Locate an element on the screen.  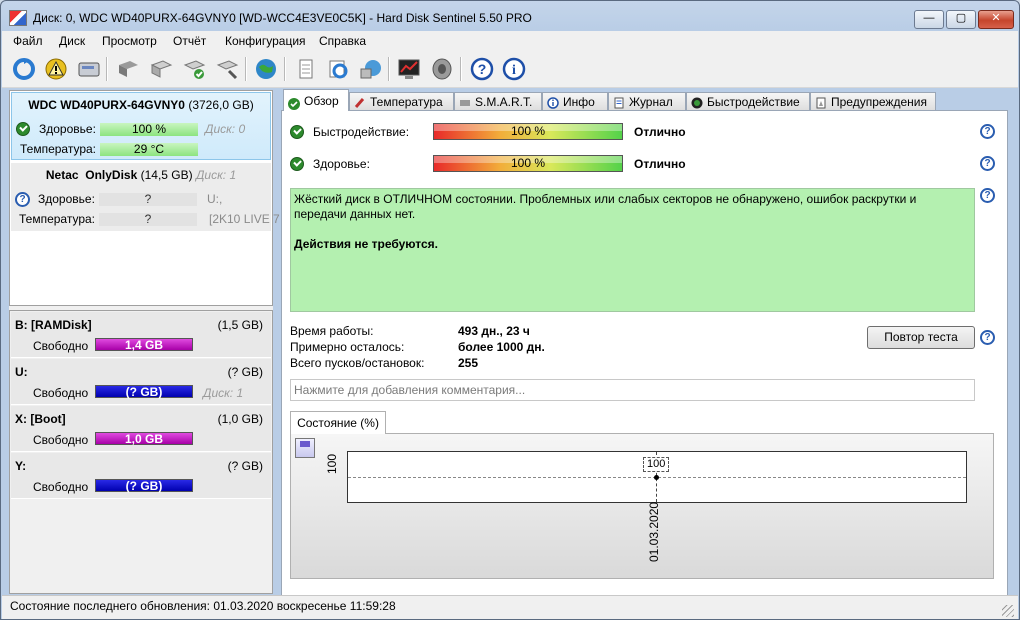
info-icon is located at coordinates (553, 102).